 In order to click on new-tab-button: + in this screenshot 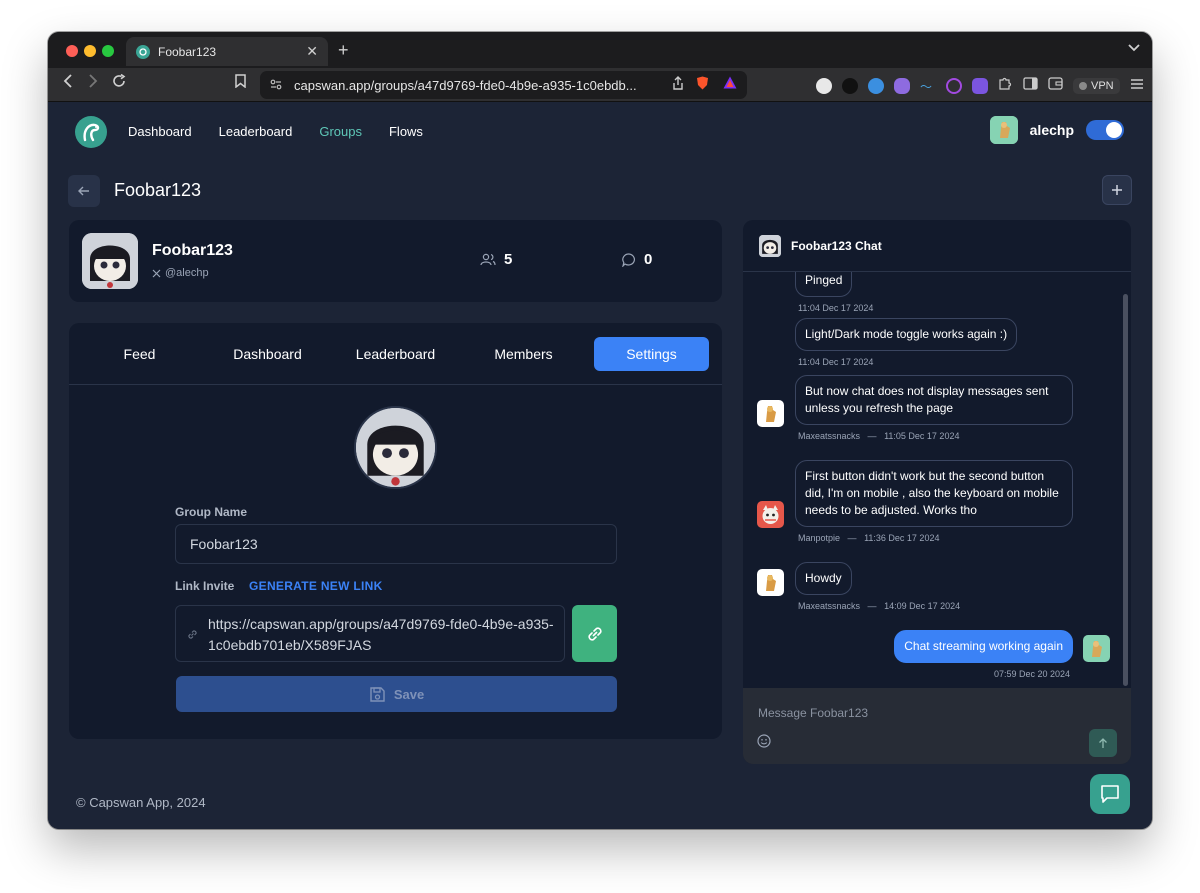, I will do `click(343, 50)`.